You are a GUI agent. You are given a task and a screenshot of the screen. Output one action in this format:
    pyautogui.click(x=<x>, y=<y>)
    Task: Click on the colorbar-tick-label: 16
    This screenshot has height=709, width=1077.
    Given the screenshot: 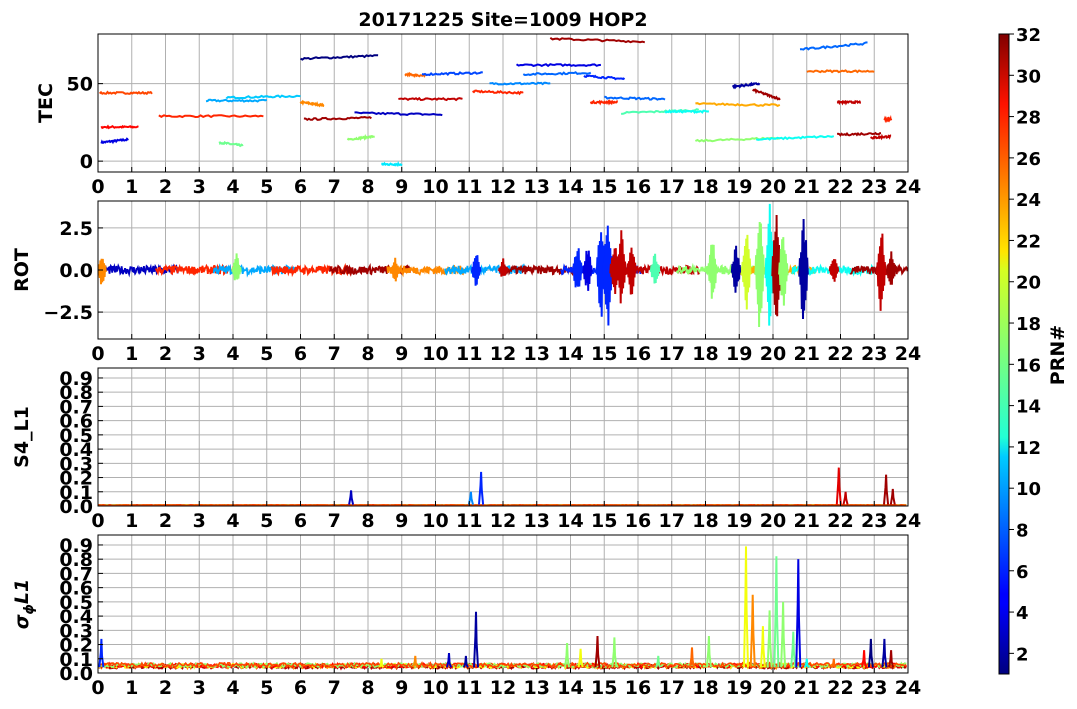 What is the action you would take?
    pyautogui.click(x=1028, y=365)
    